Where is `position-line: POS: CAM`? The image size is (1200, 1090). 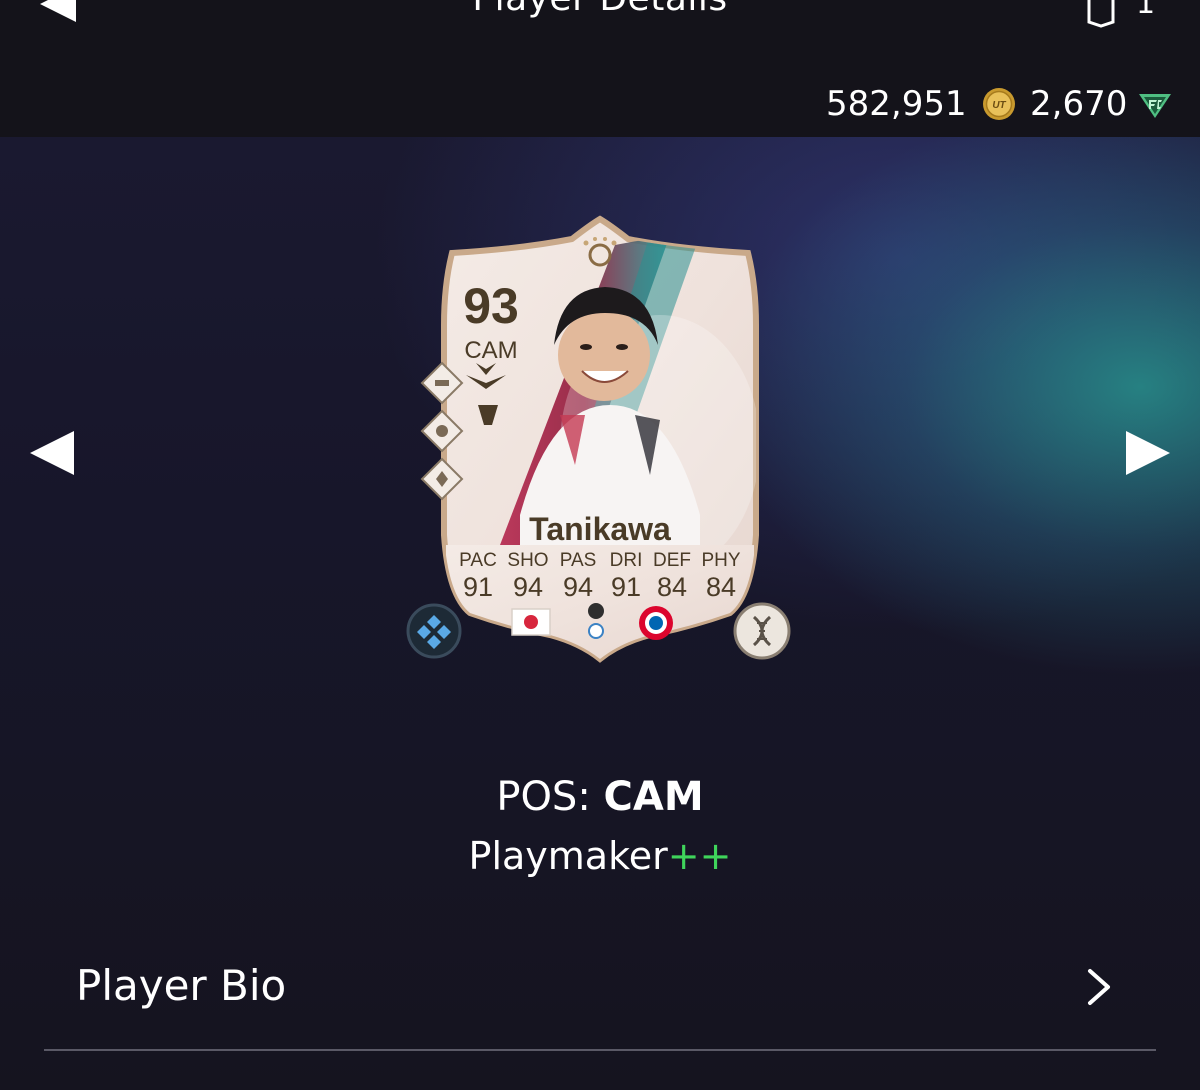
position-line: POS: CAM is located at coordinates (600, 797).